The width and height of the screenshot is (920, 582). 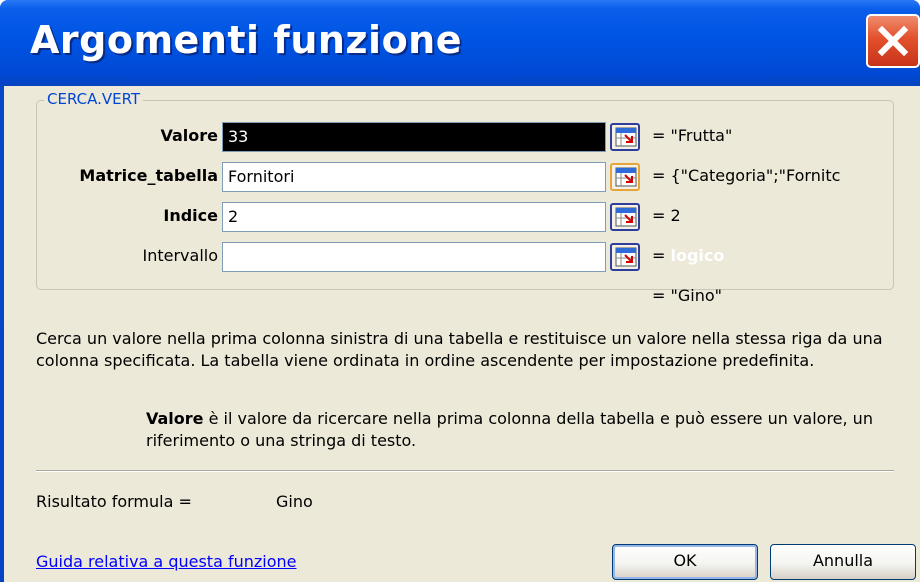 I want to click on function-result-preview: = "Gino", so click(x=687, y=295).